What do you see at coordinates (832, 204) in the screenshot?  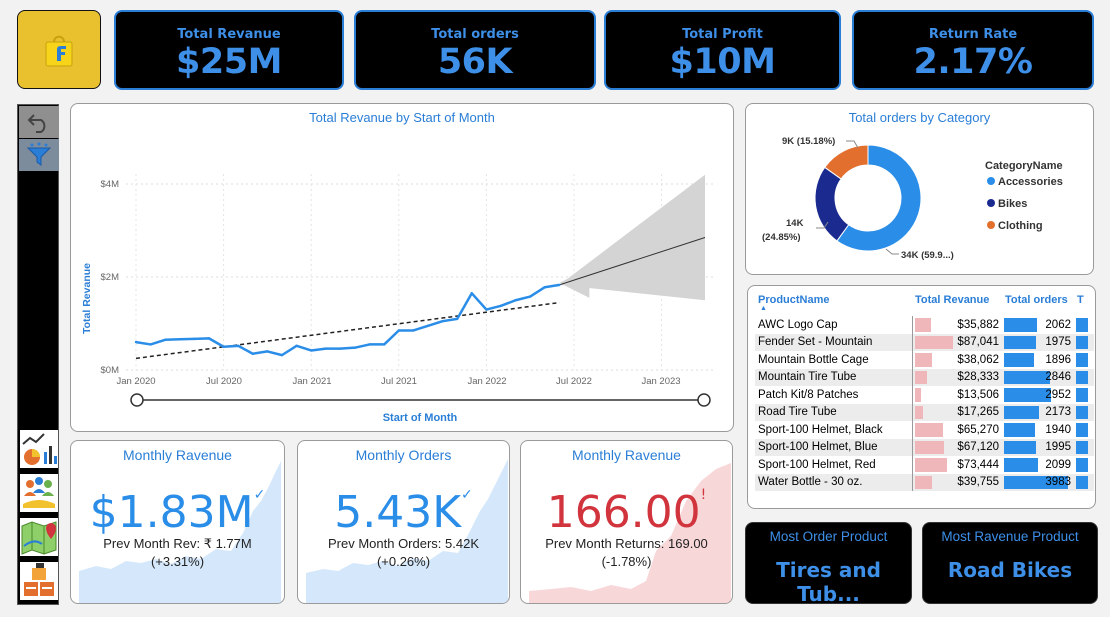 I see `donut-slice-bikes` at bounding box center [832, 204].